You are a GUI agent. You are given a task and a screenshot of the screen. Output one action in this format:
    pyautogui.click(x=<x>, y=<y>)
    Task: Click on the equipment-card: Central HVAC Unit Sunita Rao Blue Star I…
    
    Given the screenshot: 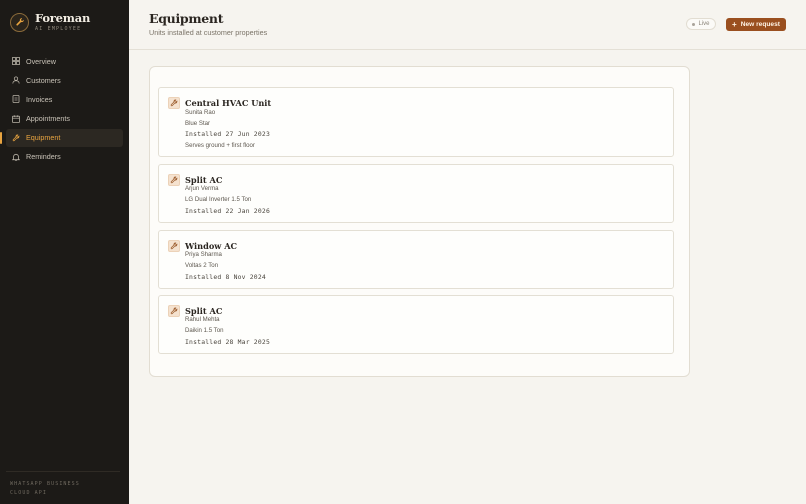 What is the action you would take?
    pyautogui.click(x=416, y=122)
    